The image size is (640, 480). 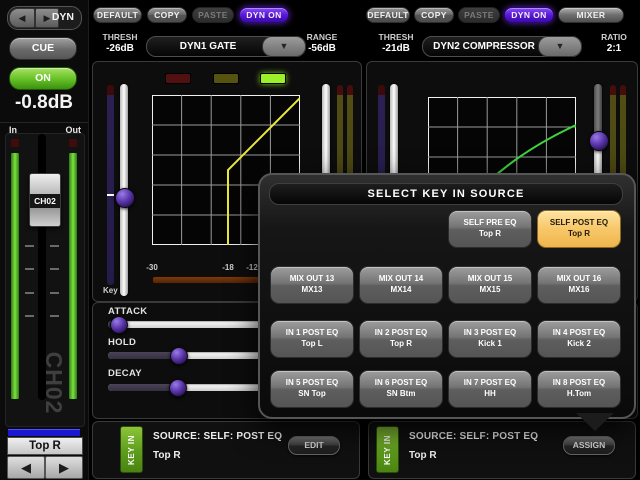 What do you see at coordinates (579, 389) in the screenshot?
I see `keyin-source-button-in8: IN 8 POST EQ H.Tom` at bounding box center [579, 389].